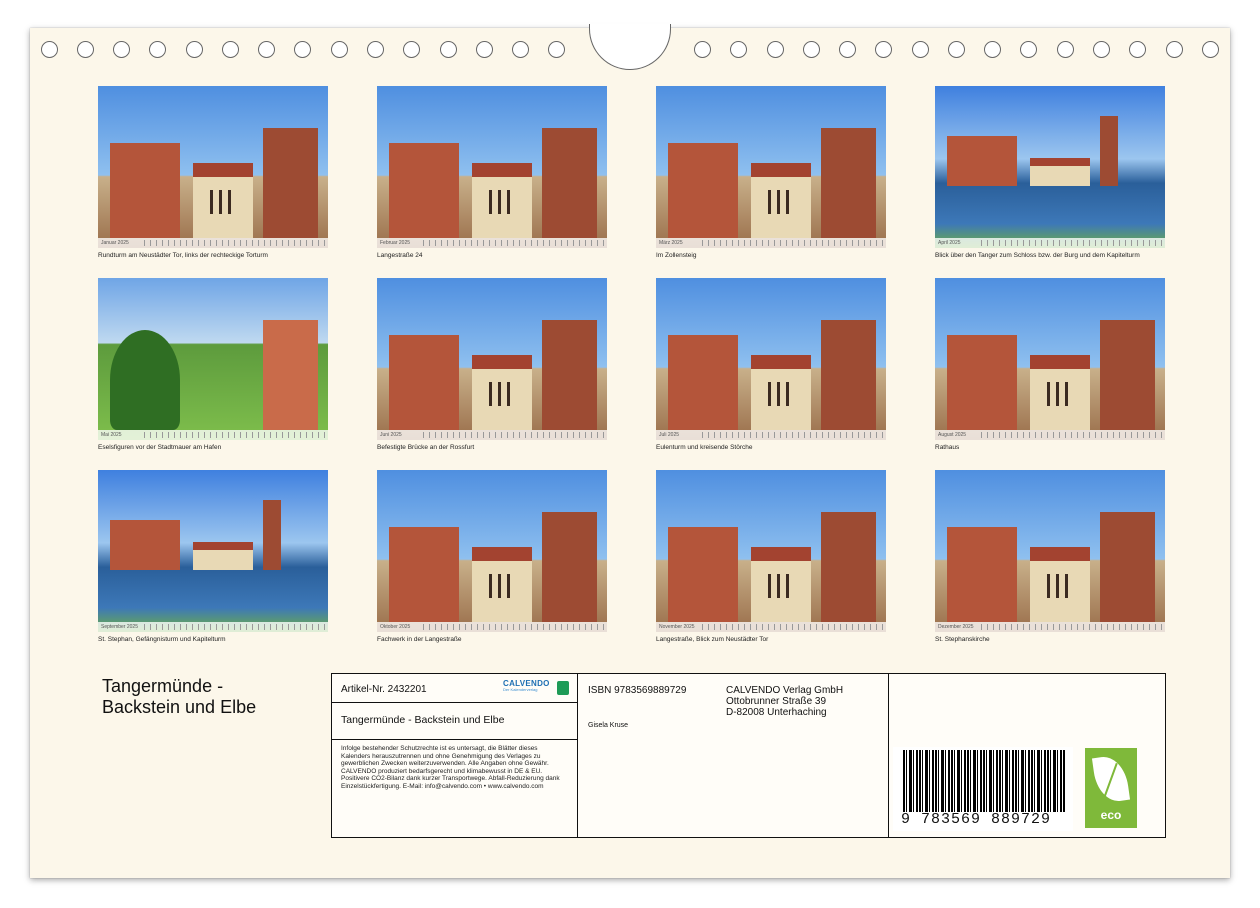 The width and height of the screenshot is (1260, 908). I want to click on month-strip: Februar 2025, so click(492, 243).